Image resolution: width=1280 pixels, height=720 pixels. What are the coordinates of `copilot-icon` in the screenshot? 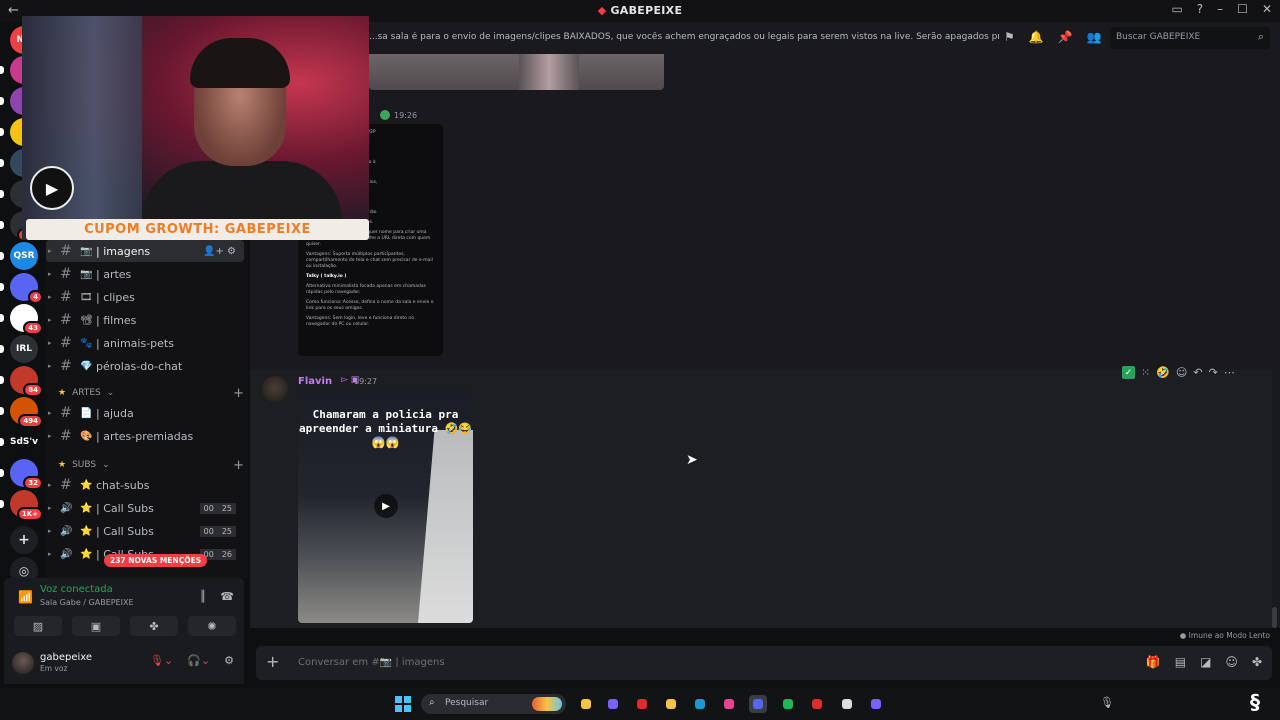 It's located at (613, 704).